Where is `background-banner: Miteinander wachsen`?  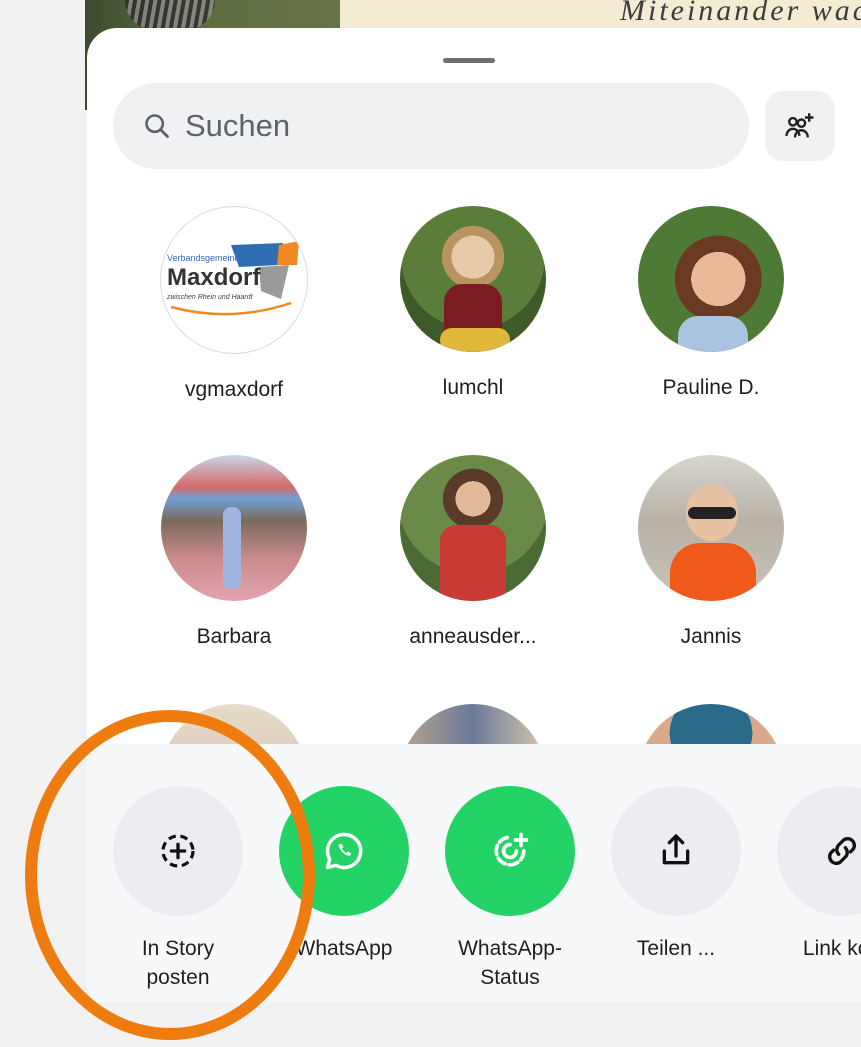
background-banner: Miteinander wachsen is located at coordinates (600, 15).